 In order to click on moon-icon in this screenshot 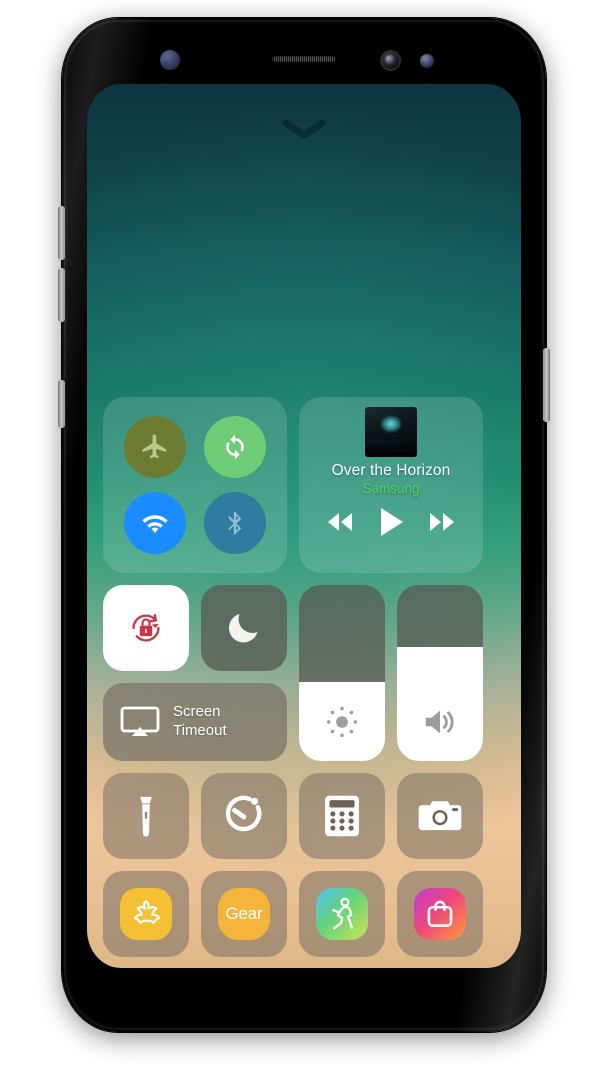, I will do `click(243, 628)`.